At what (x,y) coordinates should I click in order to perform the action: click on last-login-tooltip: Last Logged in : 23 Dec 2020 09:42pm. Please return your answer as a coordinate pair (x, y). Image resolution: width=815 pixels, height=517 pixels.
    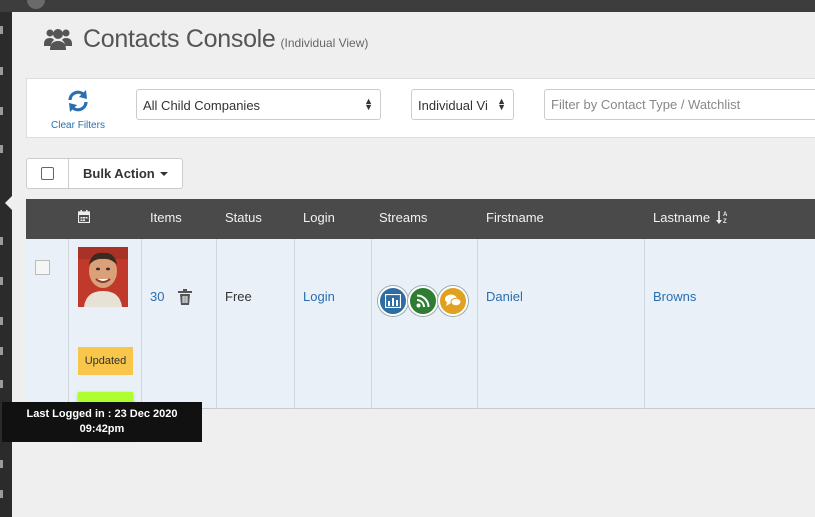
    Looking at the image, I should click on (102, 422).